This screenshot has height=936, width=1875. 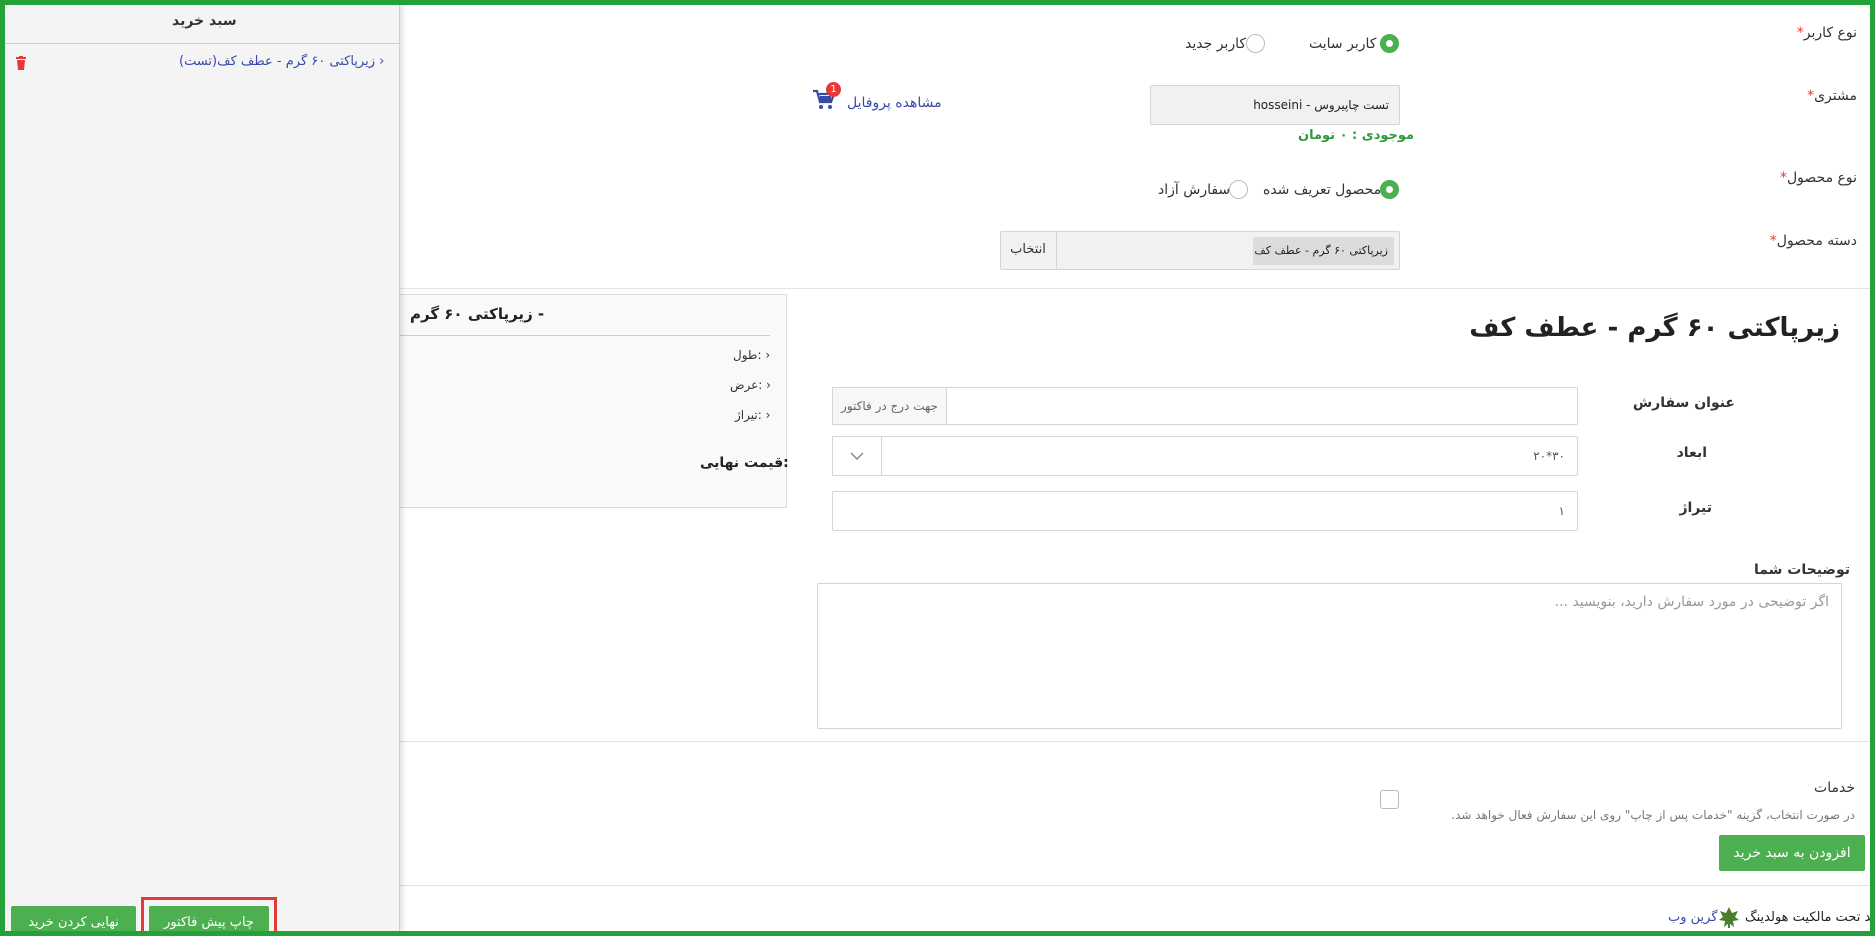 I want to click on chevron-down-icon, so click(x=857, y=456).